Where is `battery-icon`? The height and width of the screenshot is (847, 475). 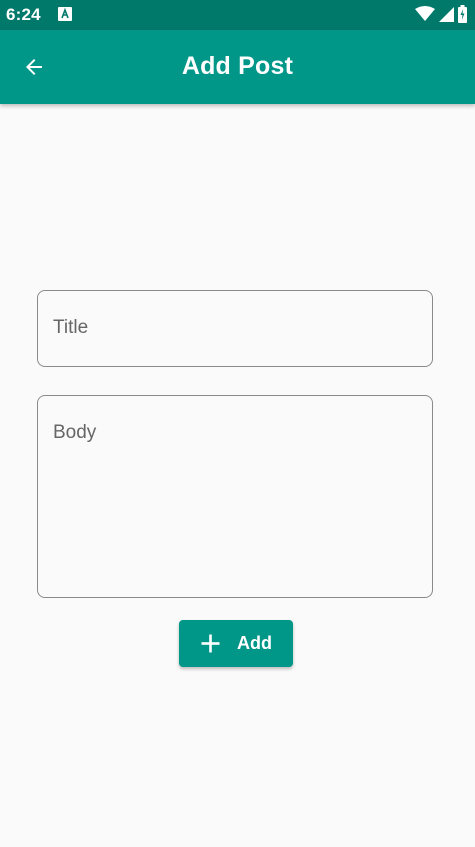 battery-icon is located at coordinates (462, 14).